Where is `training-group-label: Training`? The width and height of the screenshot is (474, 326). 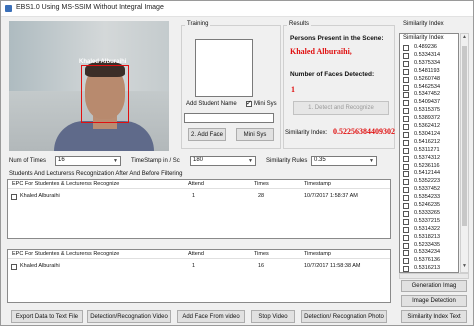
training-group-label: Training is located at coordinates (198, 24).